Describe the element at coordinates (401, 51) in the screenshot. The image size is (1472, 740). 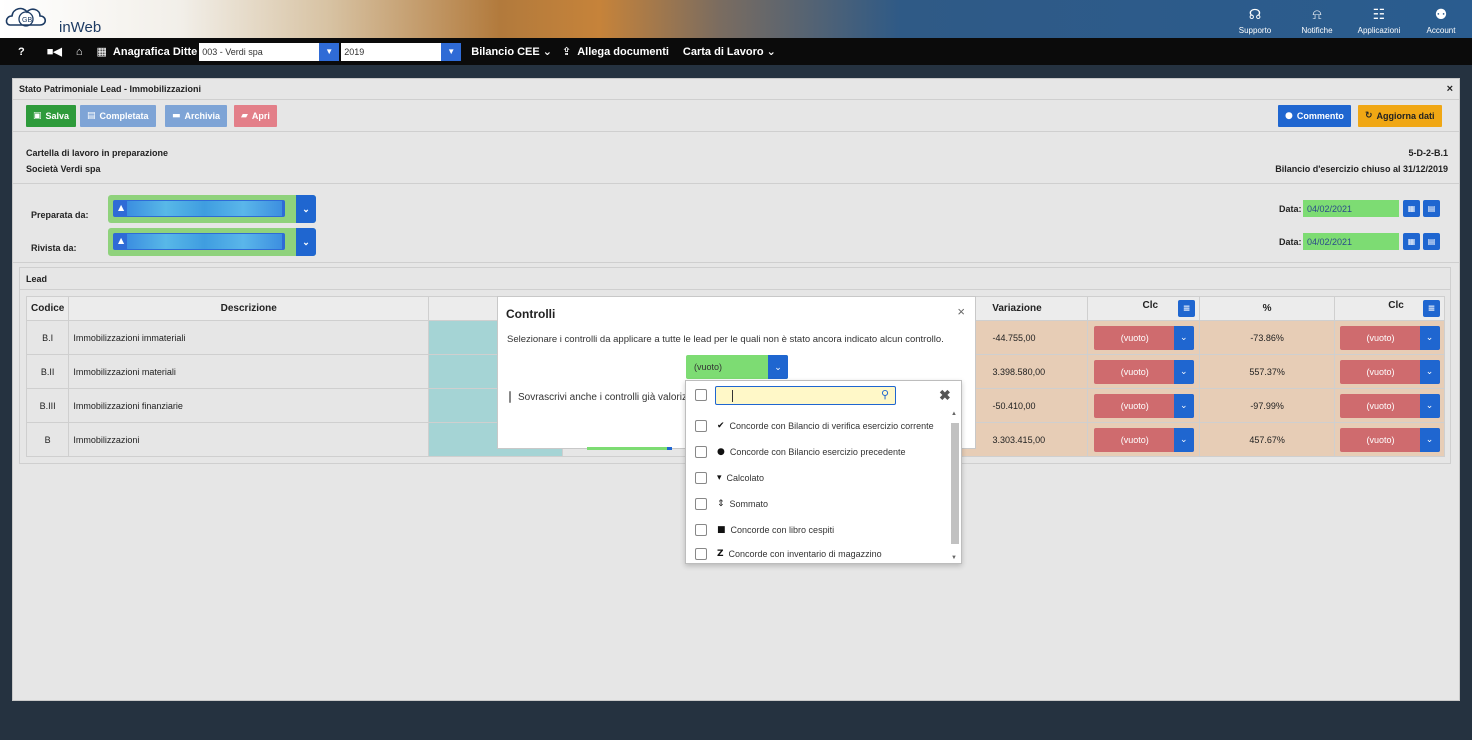
I see `year-select: 2019 ▼` at that location.